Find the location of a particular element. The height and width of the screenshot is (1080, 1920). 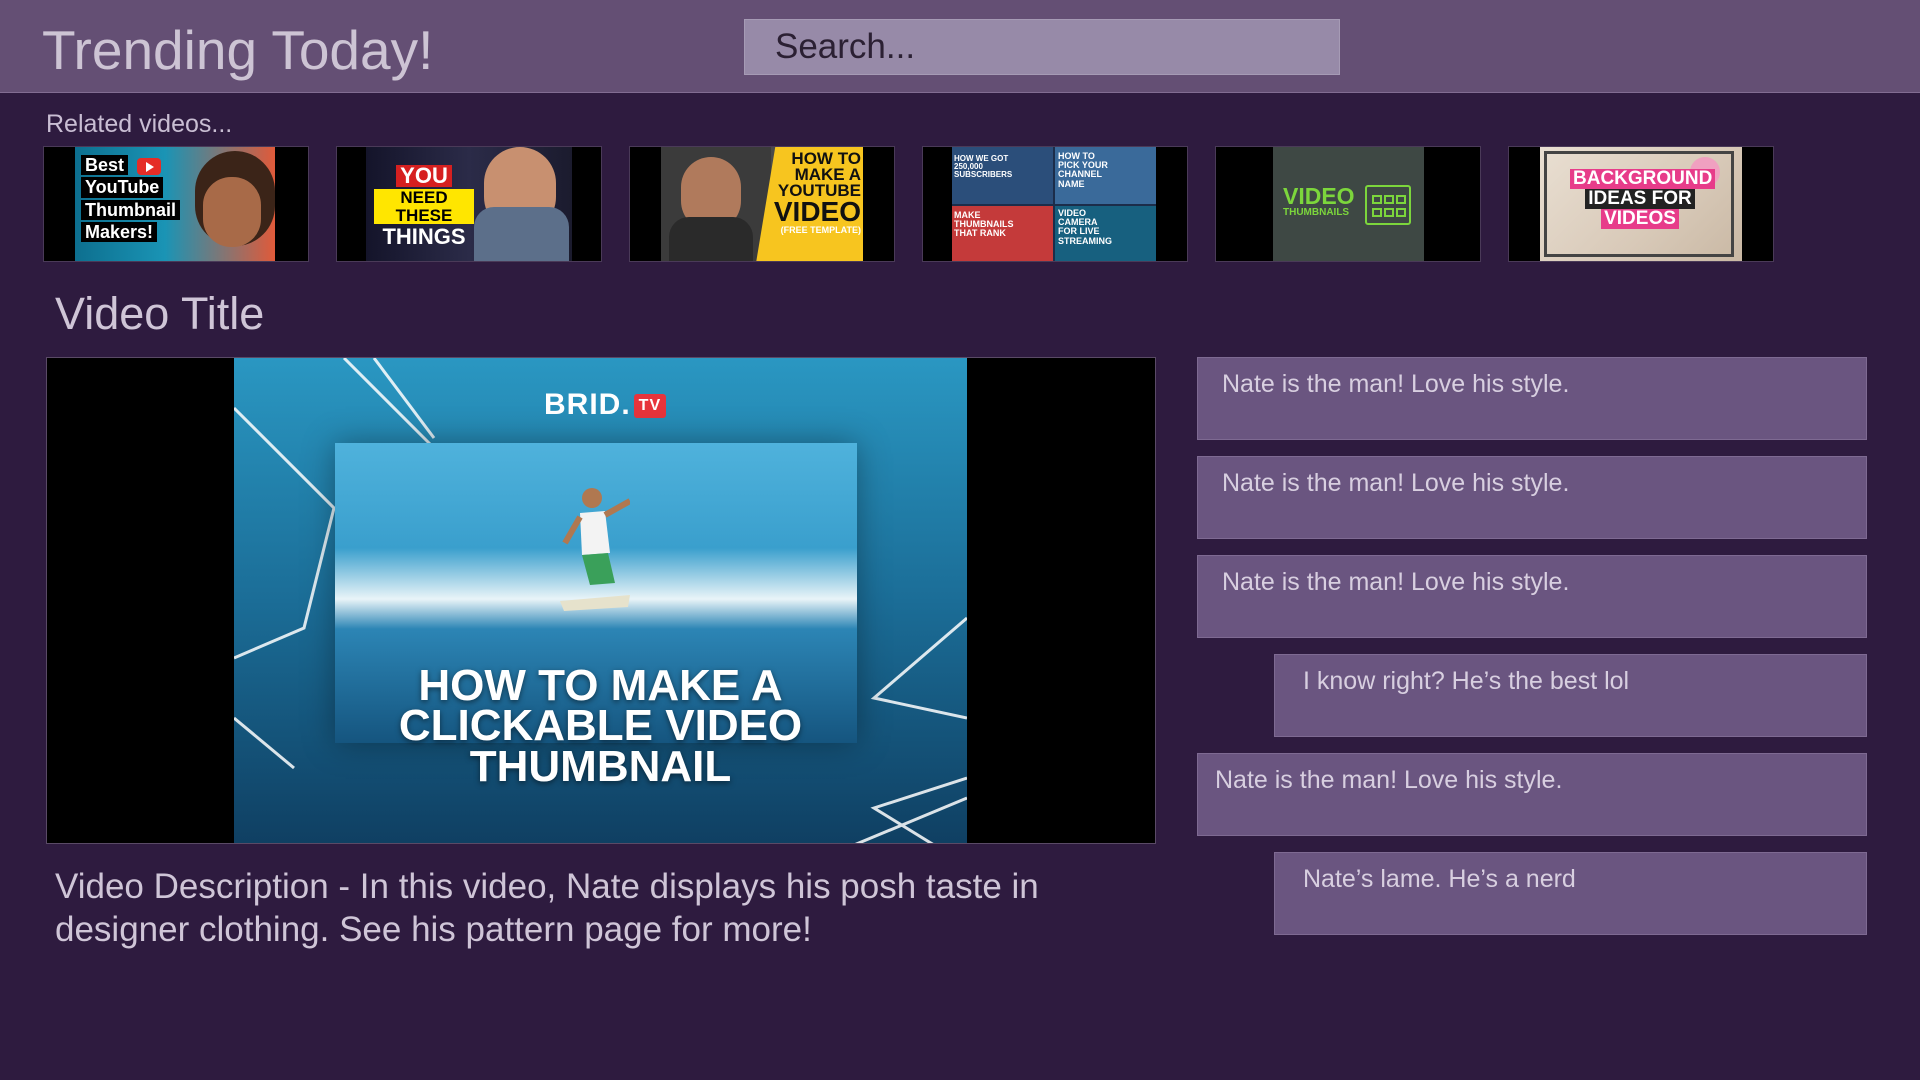

comment-reply: Nate’s lame. He’s a nerd is located at coordinates (1570, 893).